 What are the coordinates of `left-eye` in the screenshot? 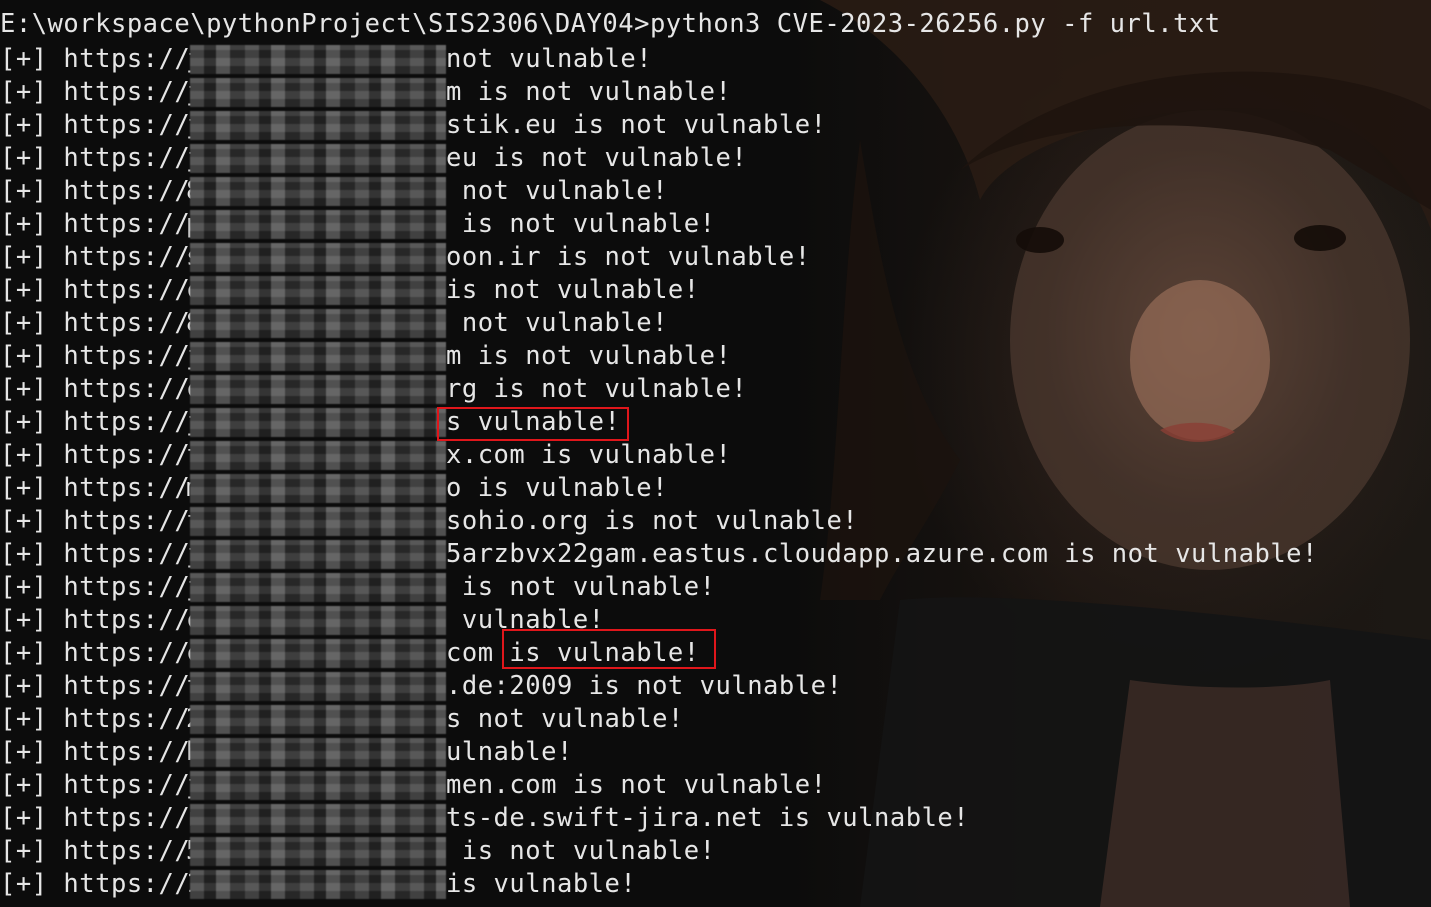 It's located at (1040, 240).